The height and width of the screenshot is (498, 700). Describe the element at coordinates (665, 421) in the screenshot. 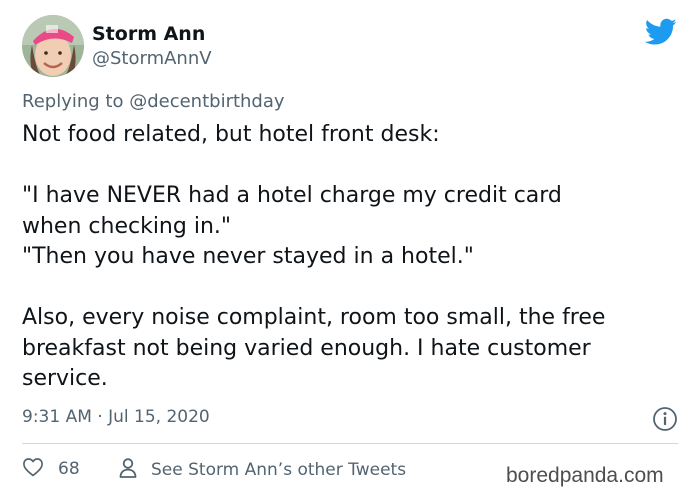

I see `info-icon` at that location.